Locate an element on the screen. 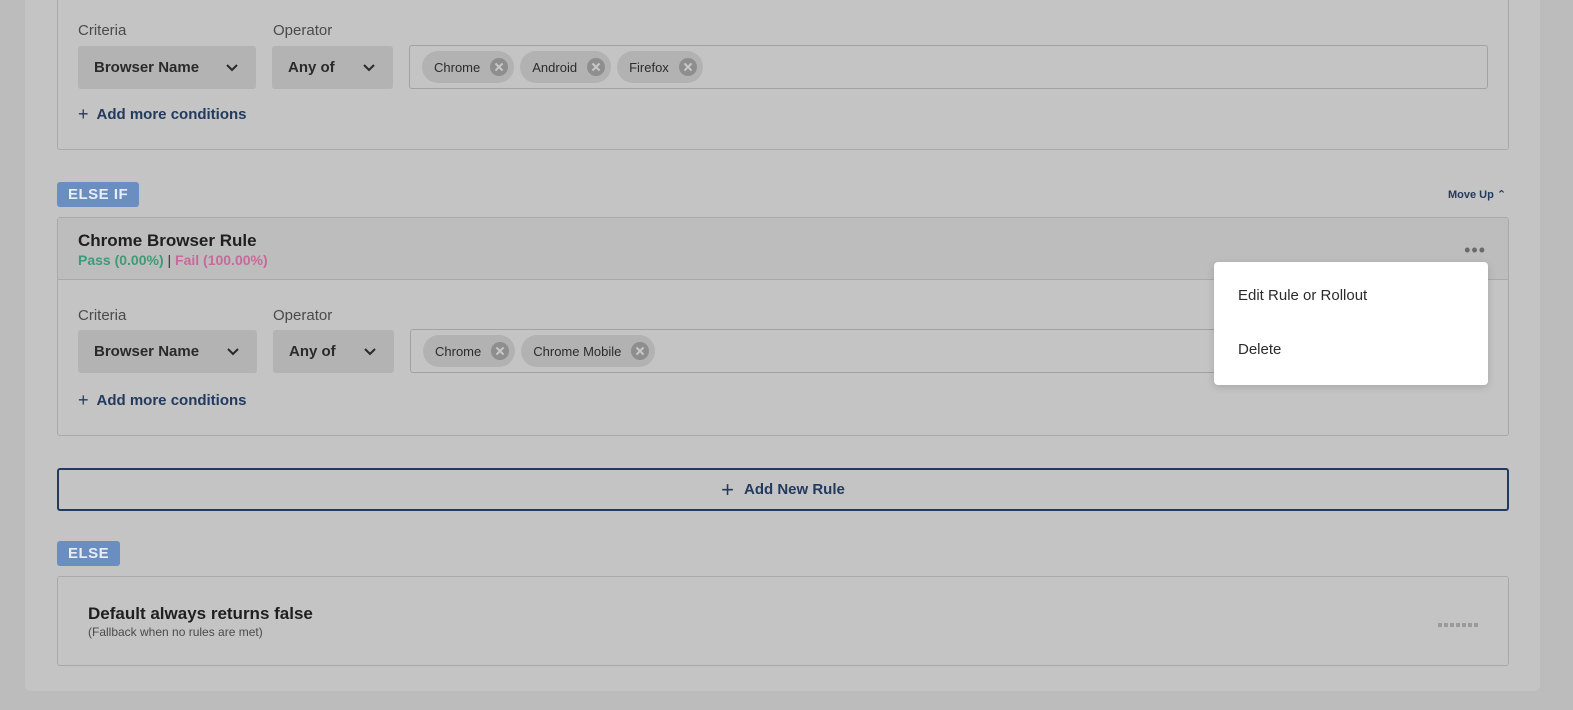 This screenshot has width=1573, height=710. else-tag: ELSE is located at coordinates (89, 553).